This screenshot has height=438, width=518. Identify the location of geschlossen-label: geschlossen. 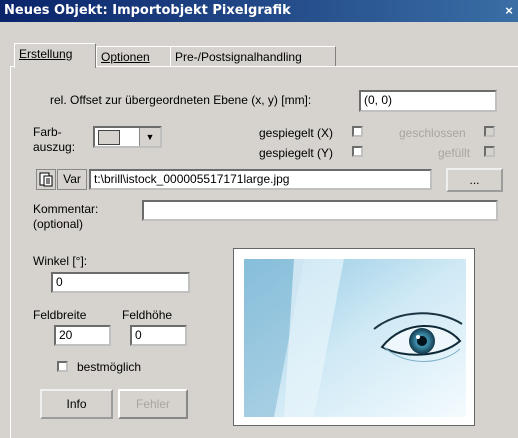
(432, 133).